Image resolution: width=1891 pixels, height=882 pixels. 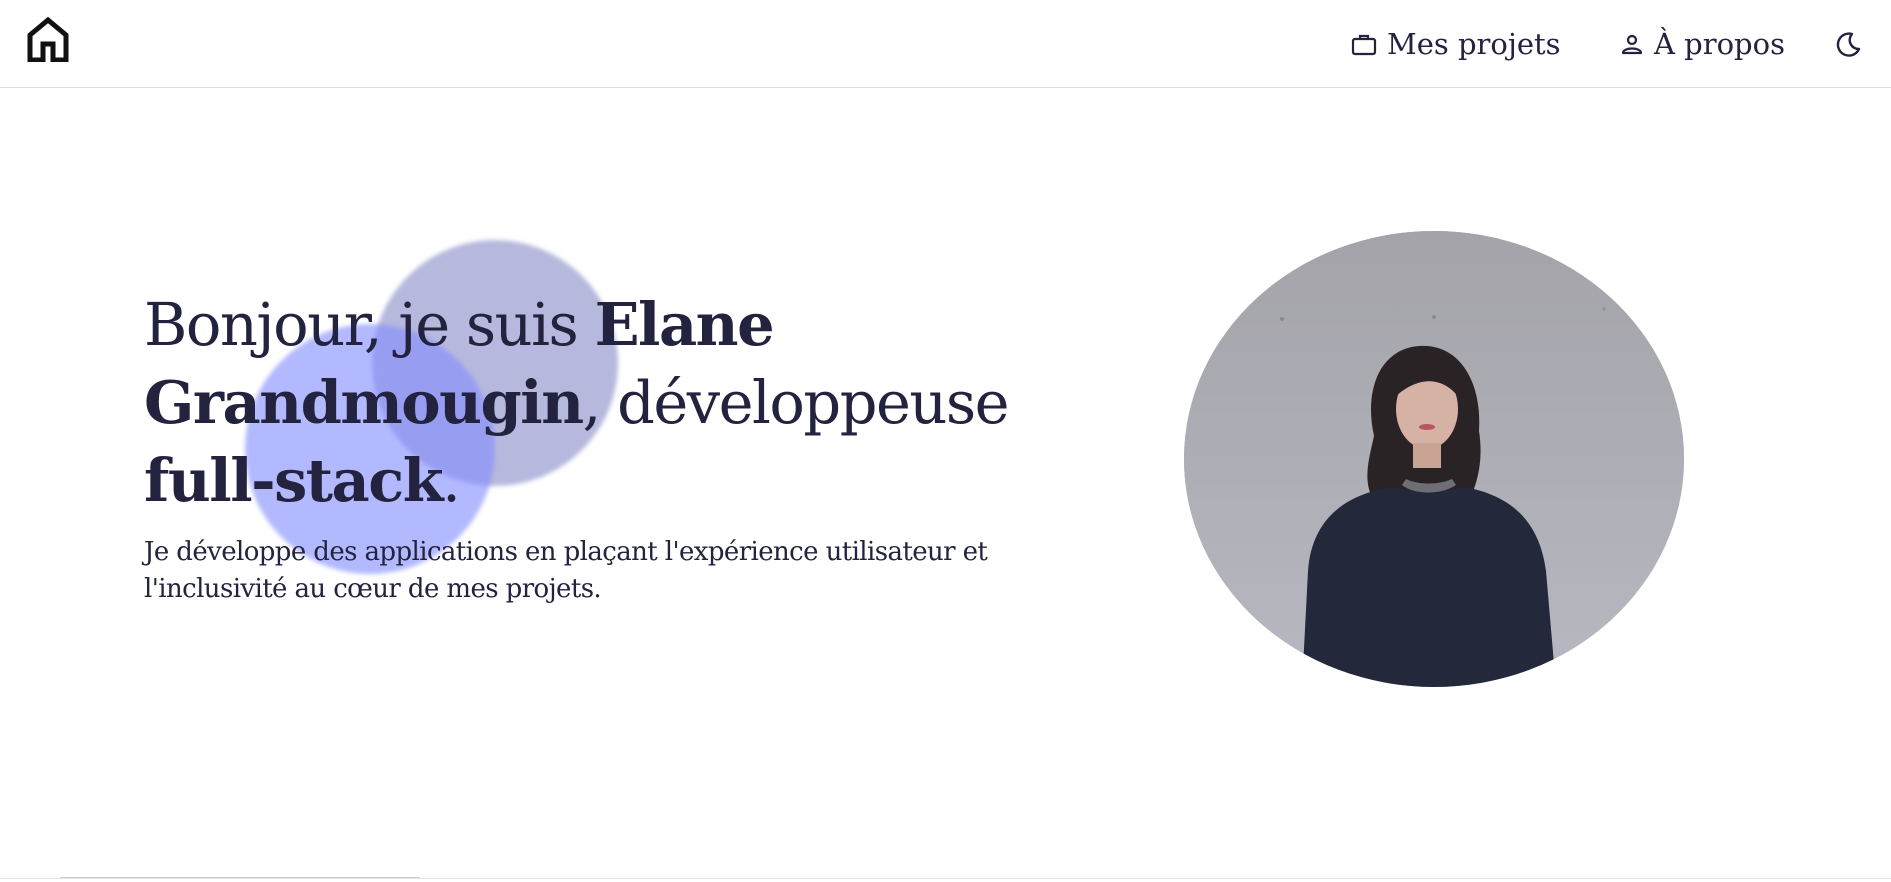 What do you see at coordinates (1719, 44) in the screenshot?
I see `nav-about-label: À propos` at bounding box center [1719, 44].